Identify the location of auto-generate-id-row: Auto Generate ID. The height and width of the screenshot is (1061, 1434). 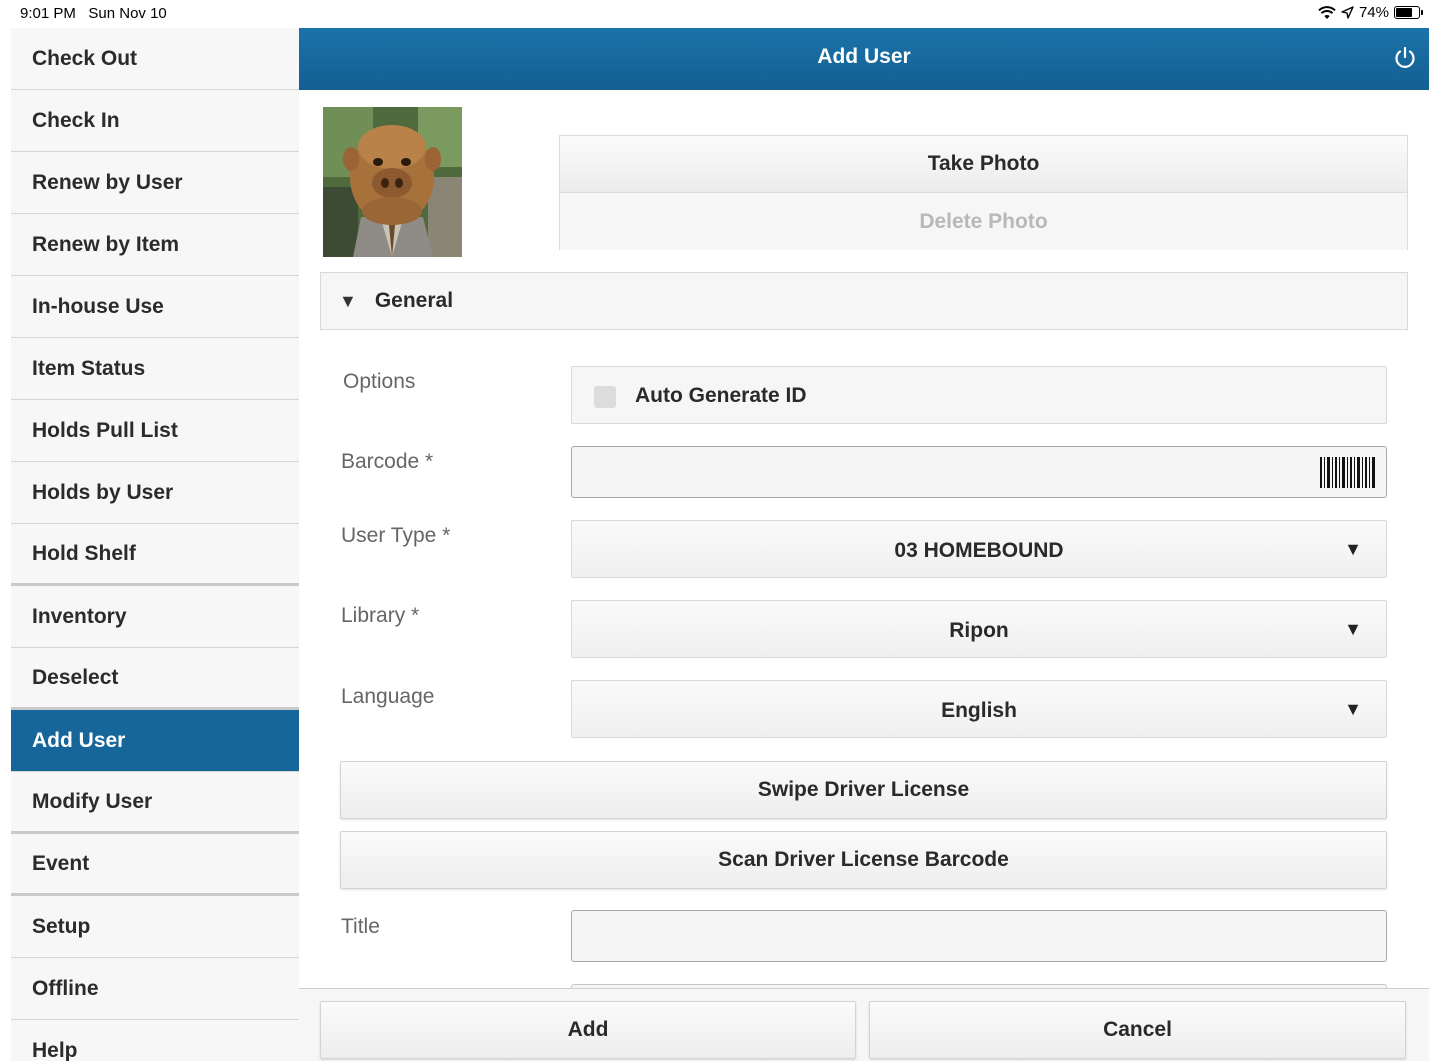
(979, 395).